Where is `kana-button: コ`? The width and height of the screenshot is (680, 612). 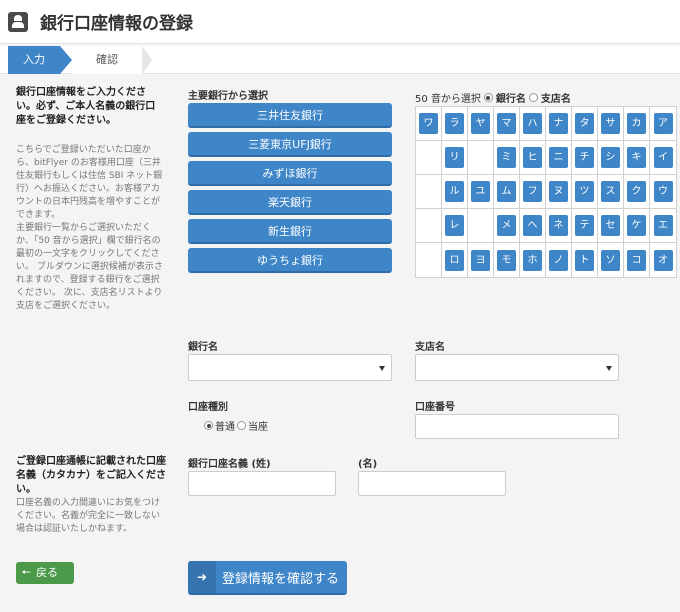 kana-button: コ is located at coordinates (636, 260).